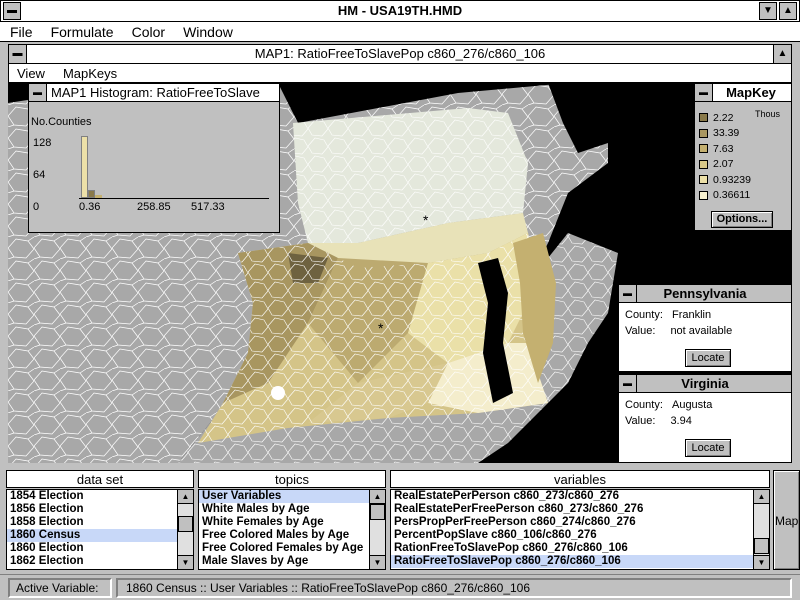 The width and height of the screenshot is (800, 600). Describe the element at coordinates (208, 207) in the screenshot. I see `histogram-xtick: 517.33` at that location.